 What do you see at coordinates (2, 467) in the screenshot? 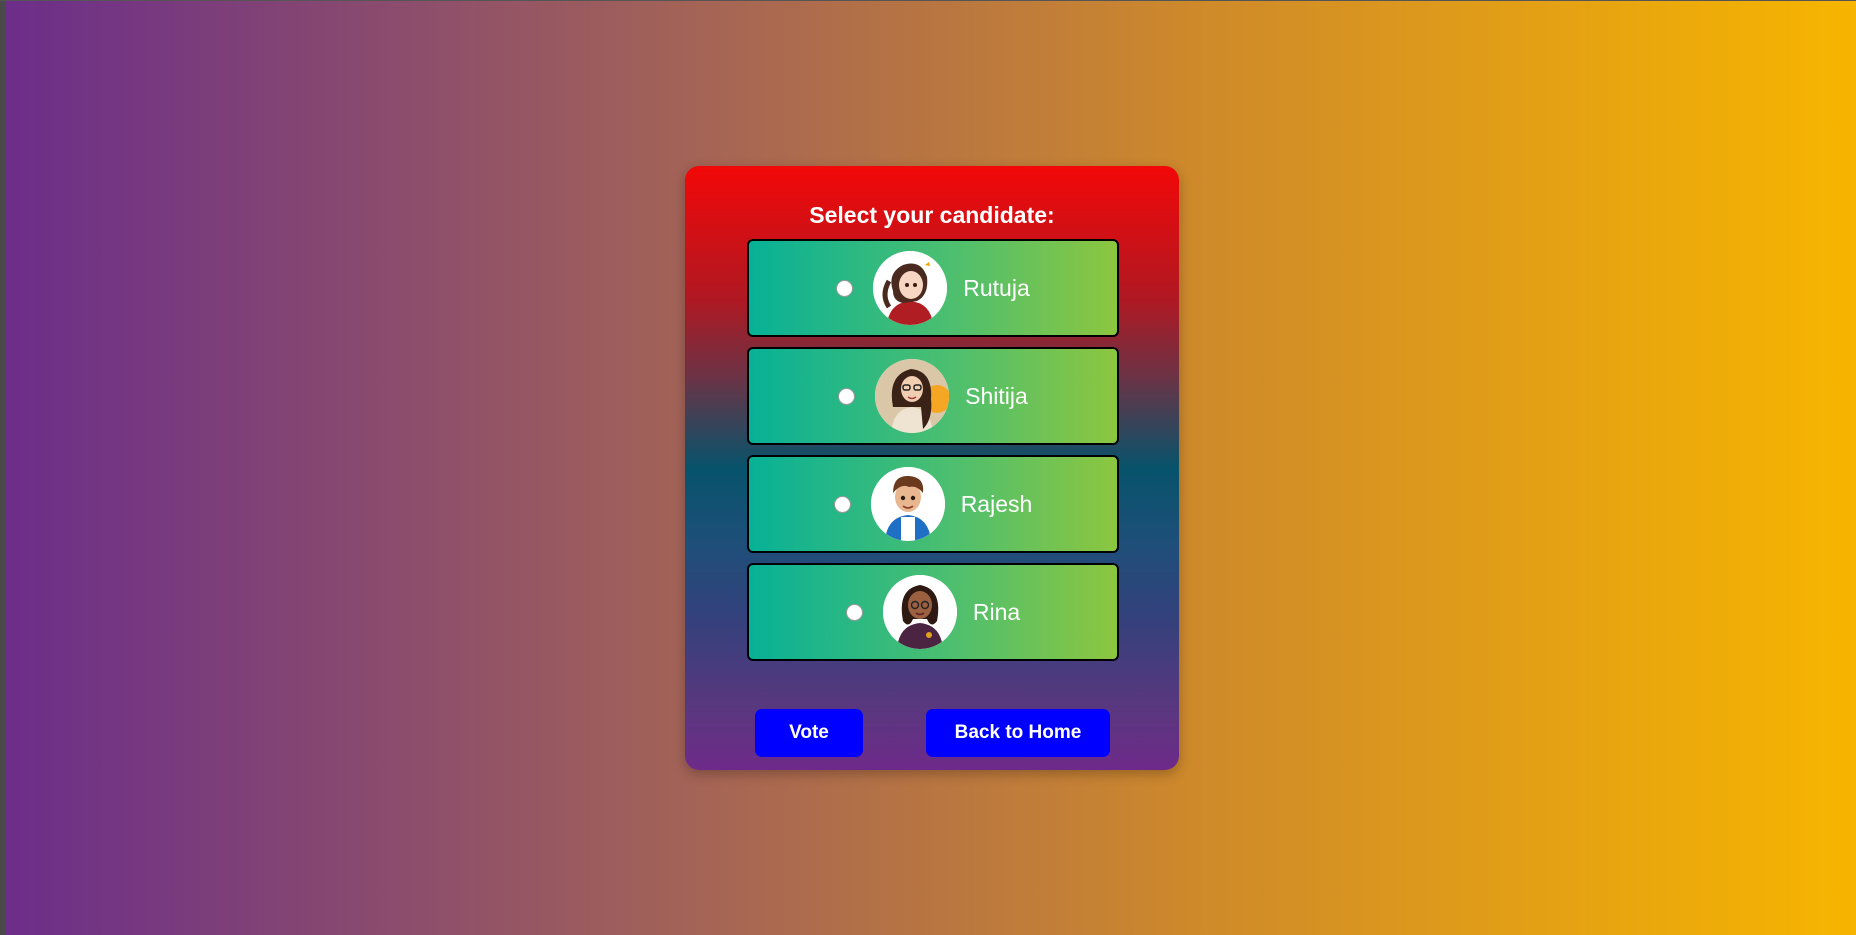
I see `window-left-border` at bounding box center [2, 467].